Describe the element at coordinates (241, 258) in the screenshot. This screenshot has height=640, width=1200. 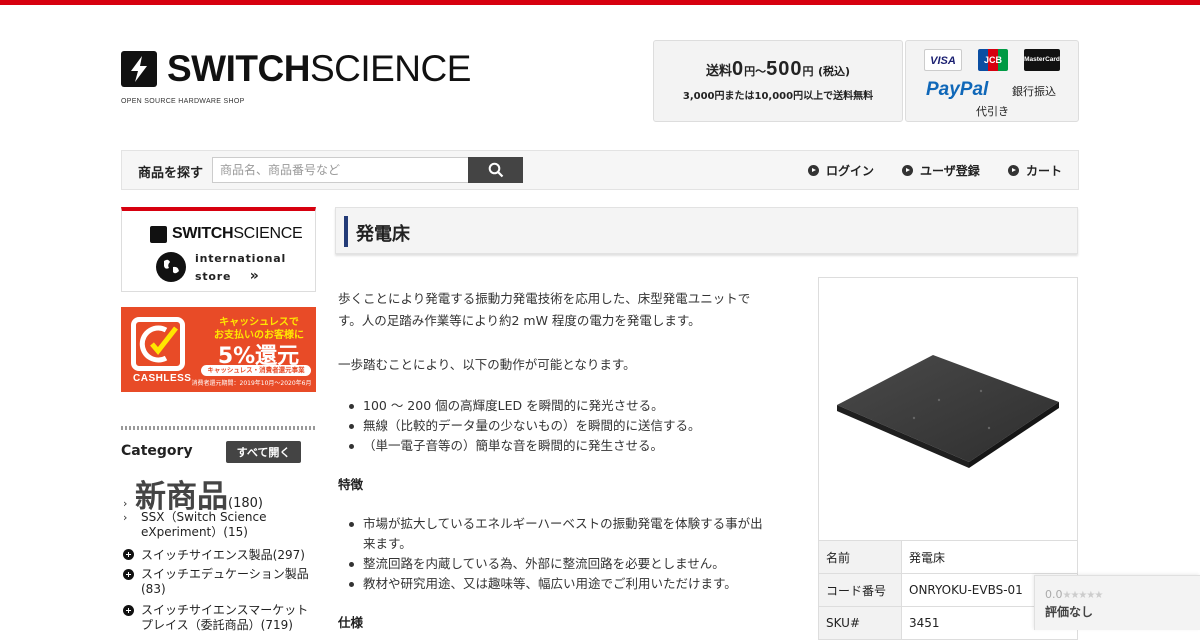
I see `intl-line-1: international` at that location.